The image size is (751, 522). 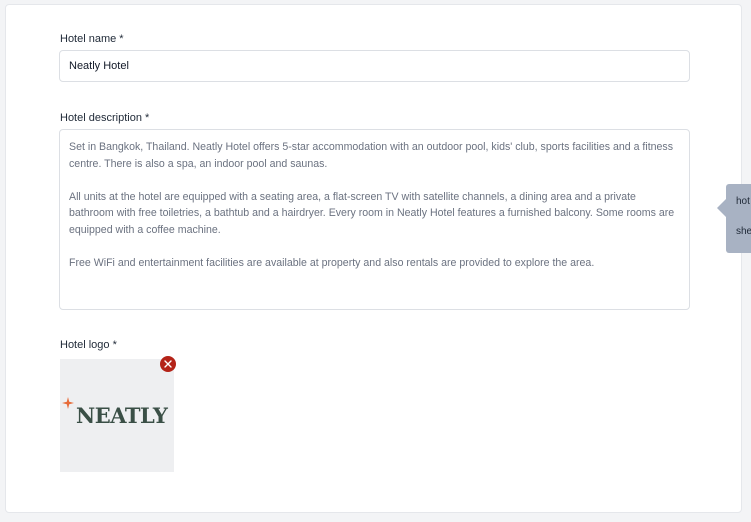 What do you see at coordinates (92, 39) in the screenshot?
I see `hotel-name-label: Hotel name *` at bounding box center [92, 39].